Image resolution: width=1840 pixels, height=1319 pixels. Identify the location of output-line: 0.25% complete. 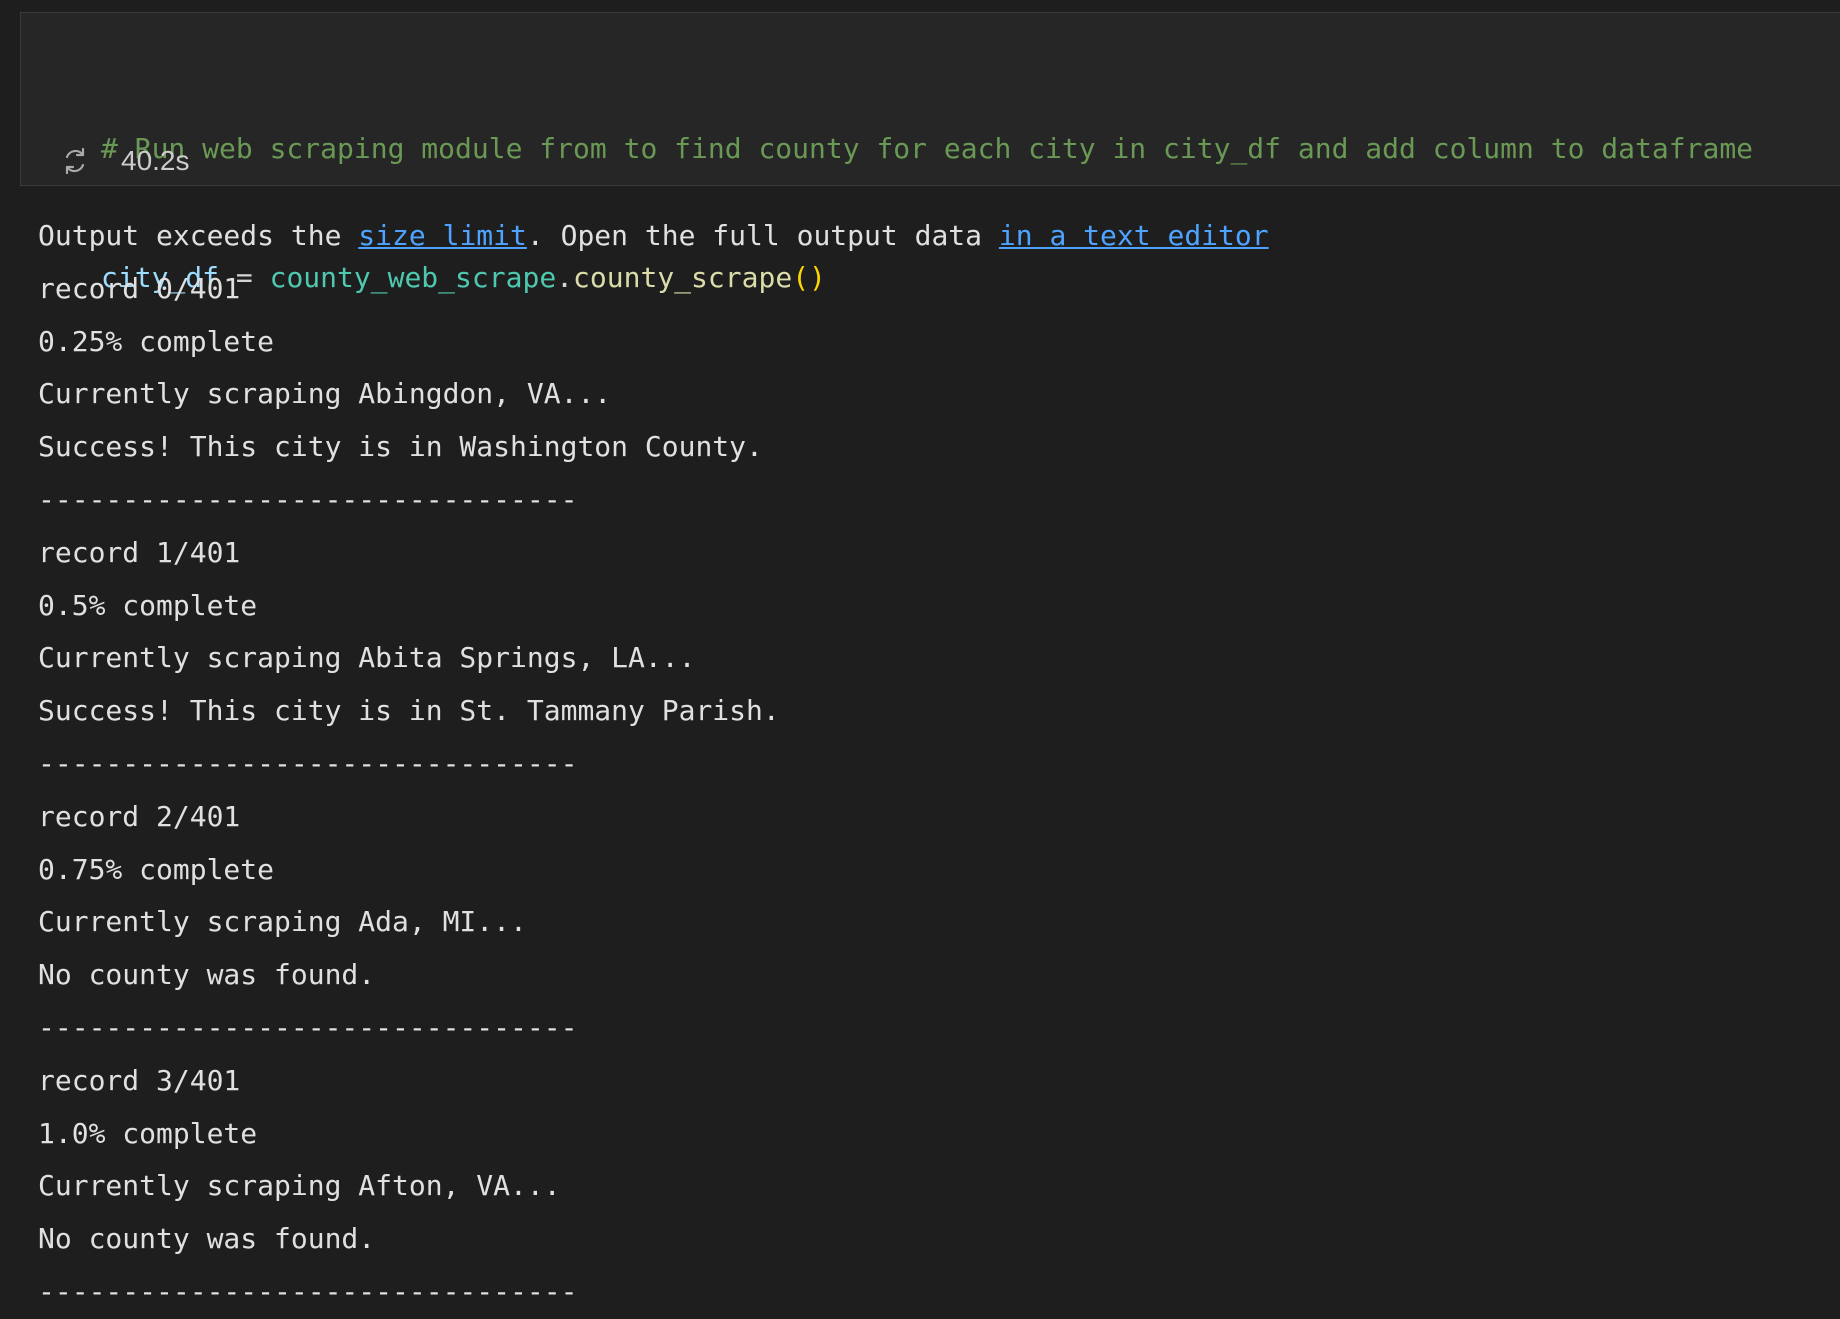
(156, 341).